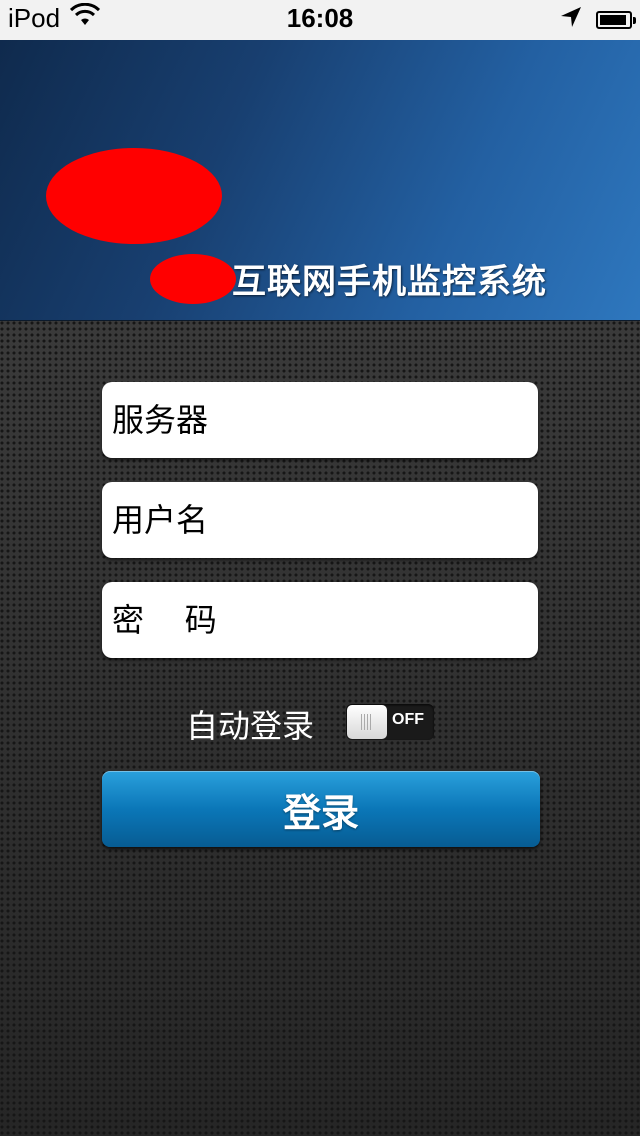 The width and height of the screenshot is (640, 1136). I want to click on auto-login-toggle: OFF, so click(390, 722).